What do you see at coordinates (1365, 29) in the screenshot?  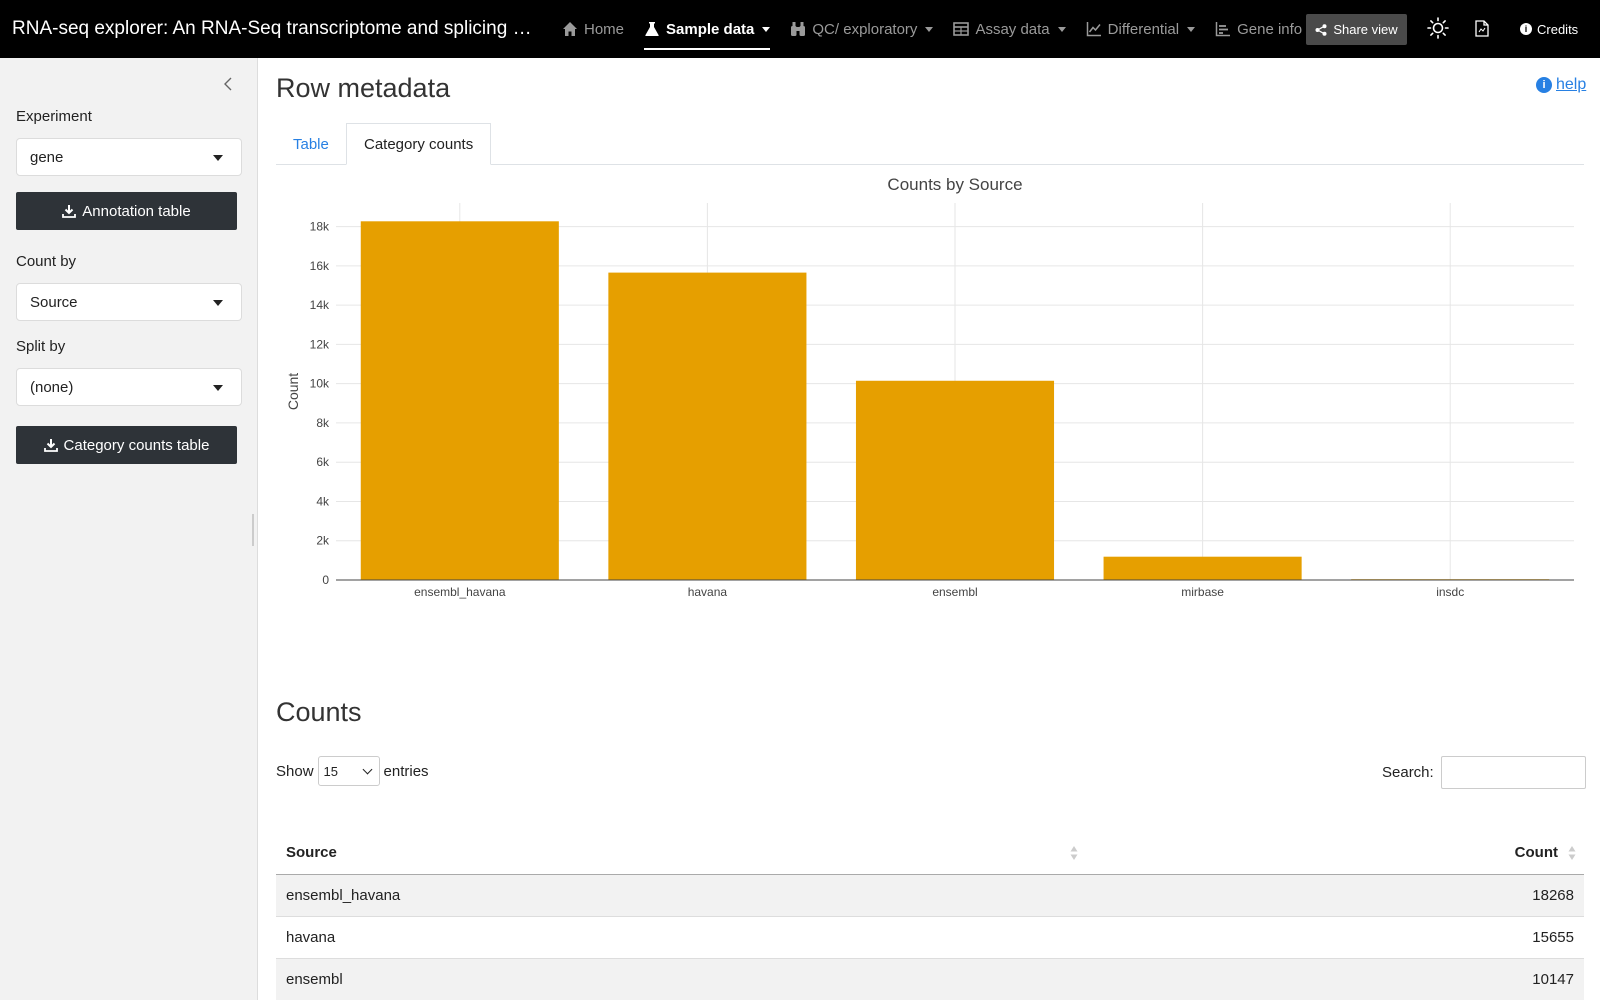 I see `share-view-label: Share view` at bounding box center [1365, 29].